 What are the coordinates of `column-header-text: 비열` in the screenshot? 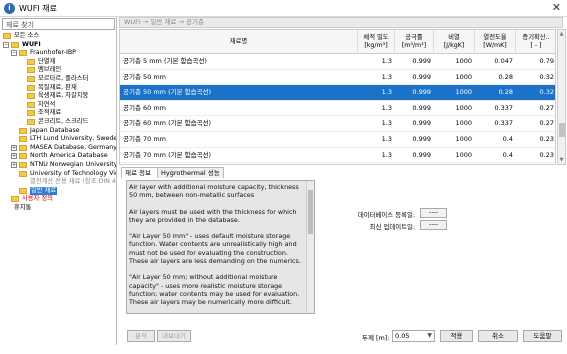 It's located at (454, 37).